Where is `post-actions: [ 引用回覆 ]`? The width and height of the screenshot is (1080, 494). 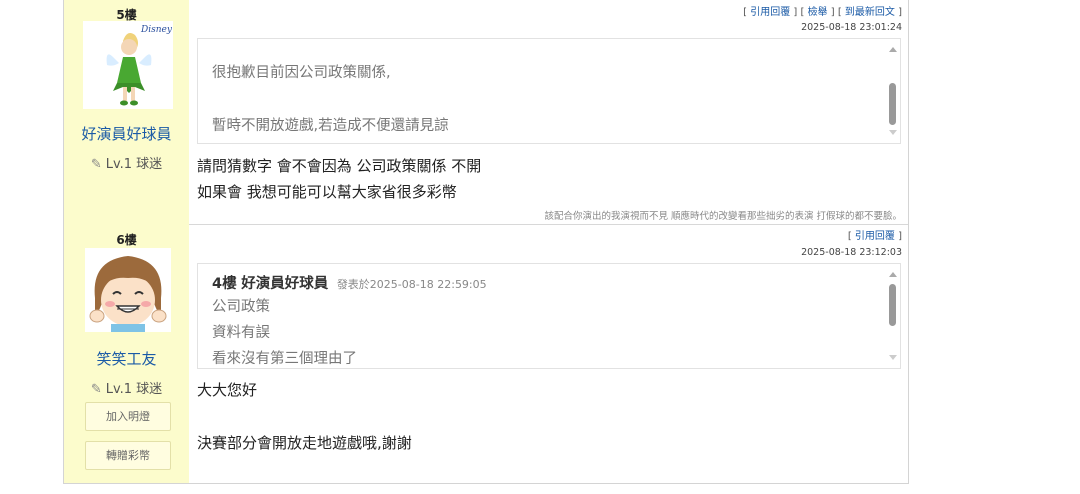 post-actions: [ 引用回覆 ] is located at coordinates (874, 236).